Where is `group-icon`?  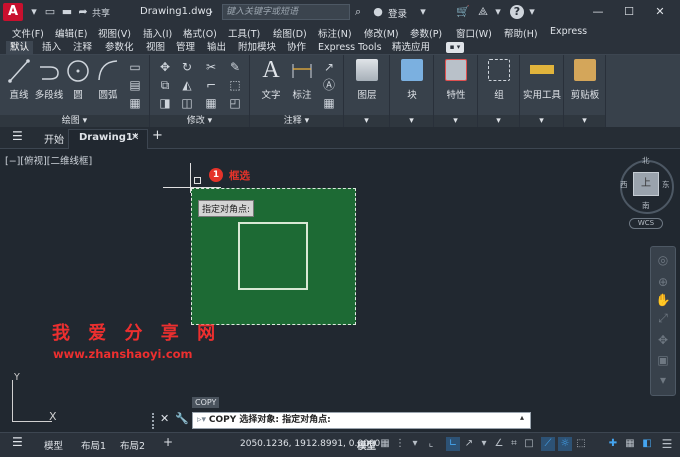 group-icon is located at coordinates (499, 70).